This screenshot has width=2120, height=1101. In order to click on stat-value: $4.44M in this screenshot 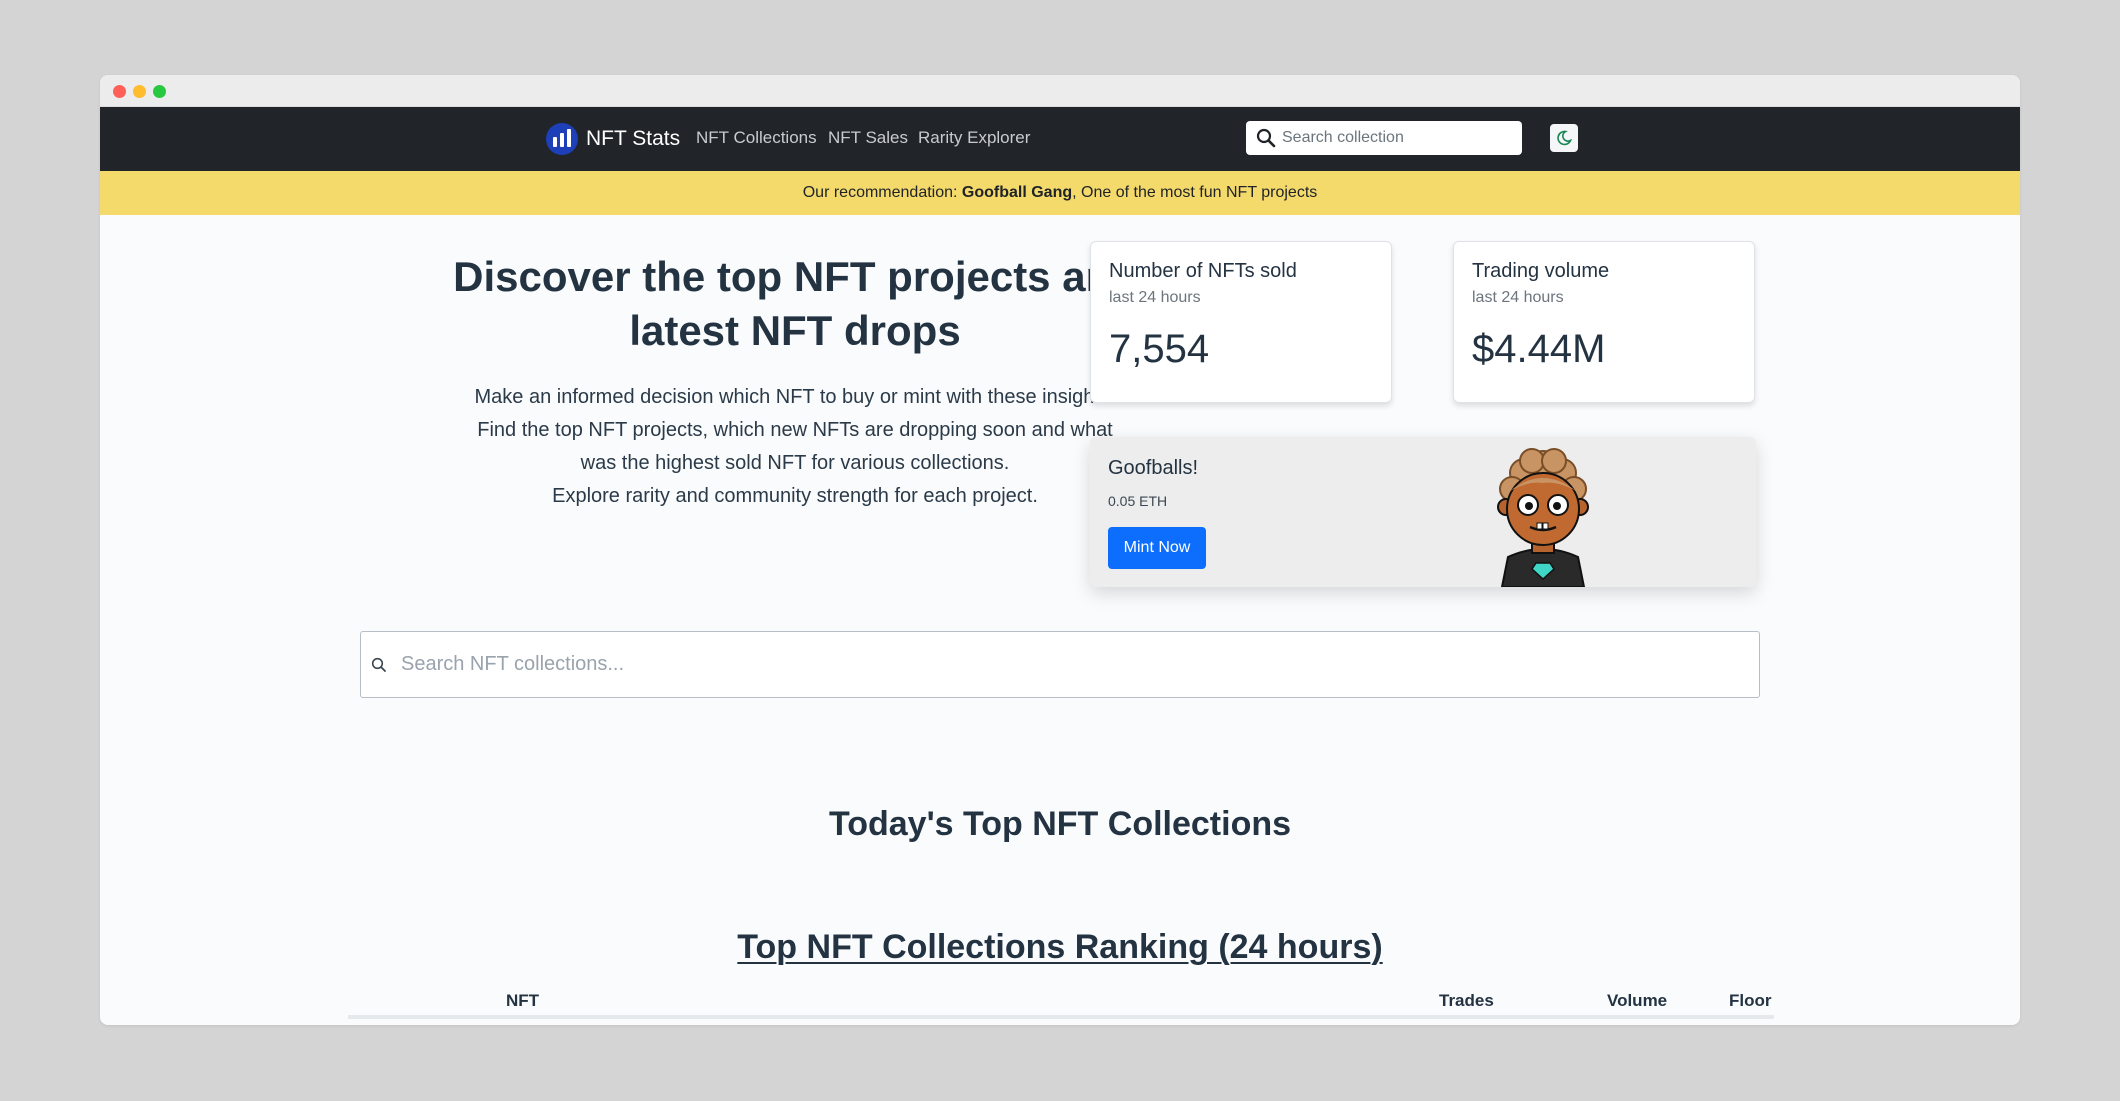, I will do `click(1539, 349)`.